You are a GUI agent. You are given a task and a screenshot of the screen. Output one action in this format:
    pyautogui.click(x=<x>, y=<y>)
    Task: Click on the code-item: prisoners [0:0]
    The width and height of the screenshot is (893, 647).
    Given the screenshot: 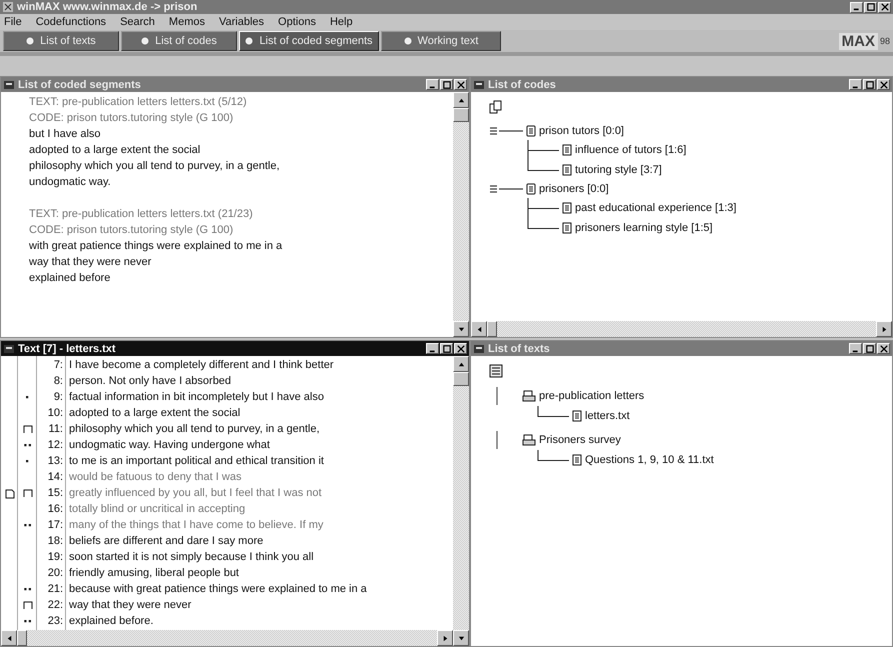 What is the action you would take?
    pyautogui.click(x=574, y=189)
    